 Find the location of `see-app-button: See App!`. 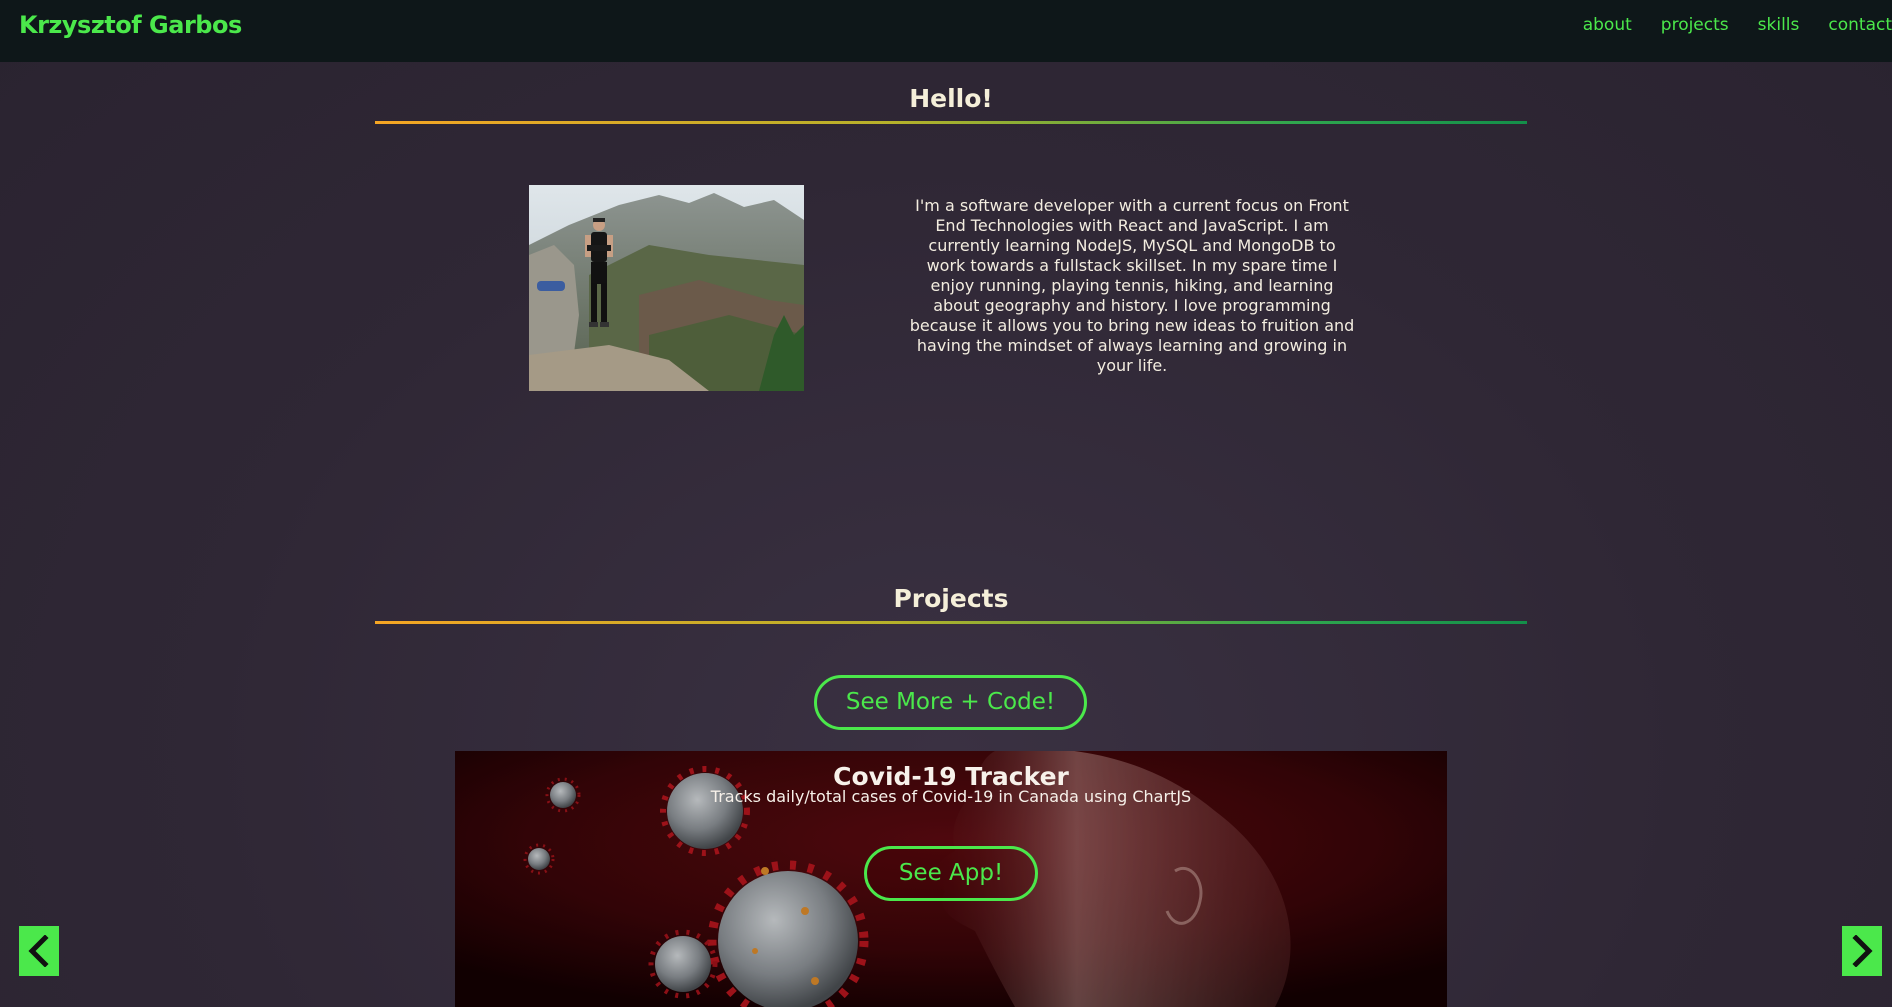

see-app-button: See App! is located at coordinates (951, 873).